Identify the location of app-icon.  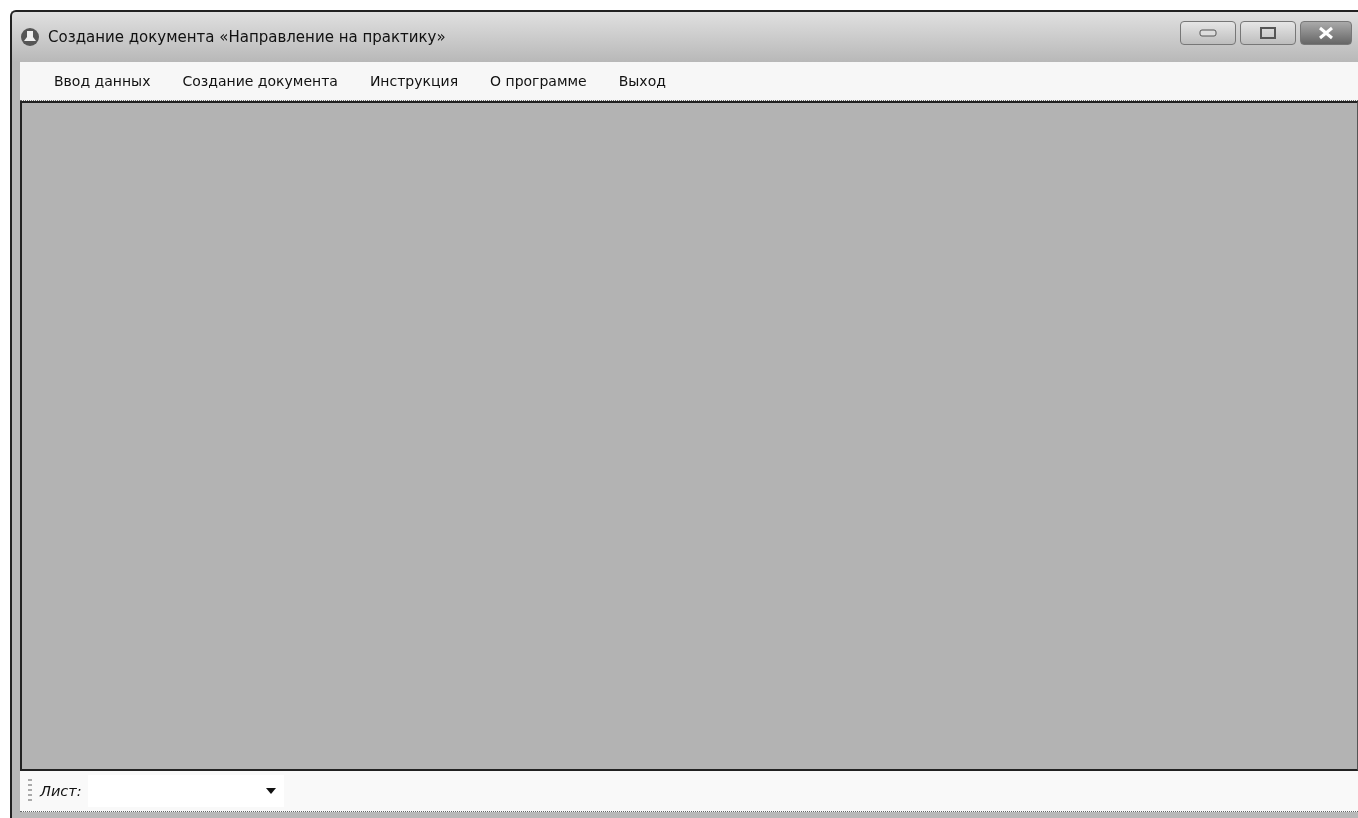
(30, 37).